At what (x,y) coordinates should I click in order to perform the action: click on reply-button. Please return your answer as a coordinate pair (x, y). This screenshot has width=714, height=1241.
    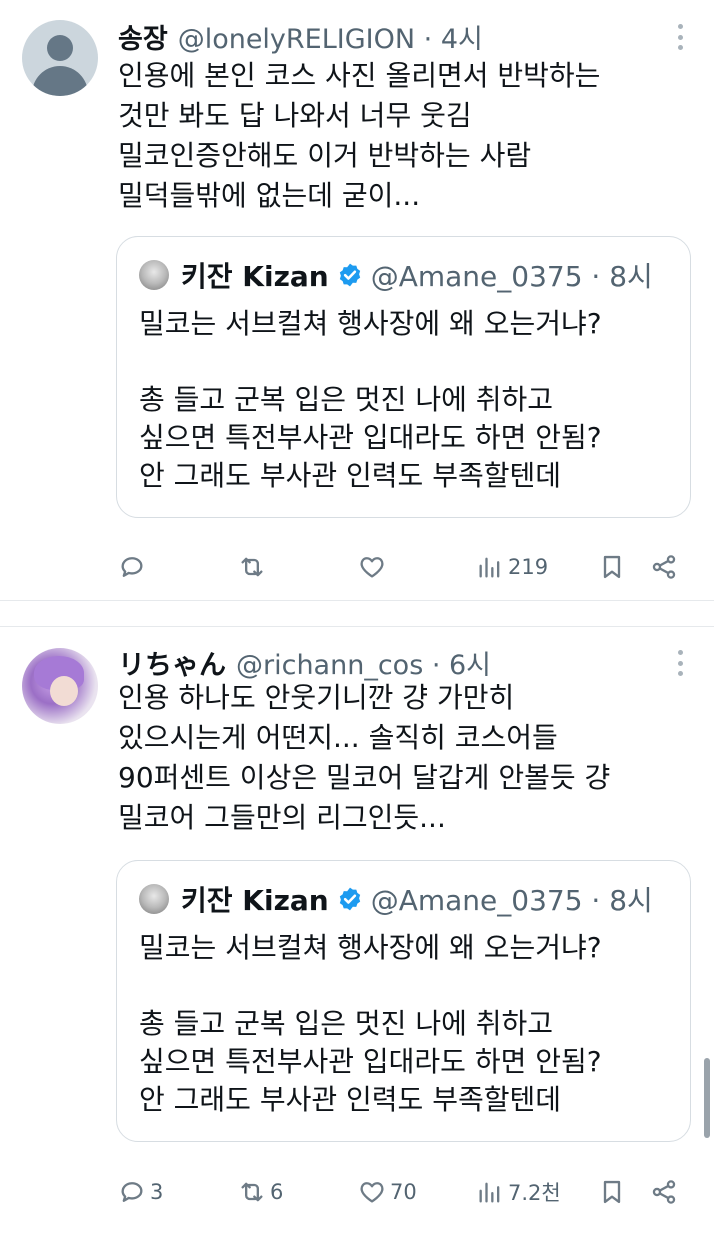
    Looking at the image, I should click on (134, 567).